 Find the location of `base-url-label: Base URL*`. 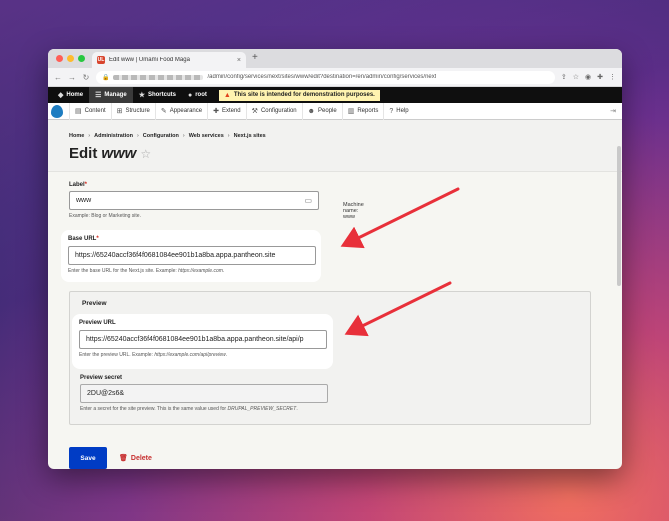

base-url-label: Base URL* is located at coordinates (83, 239).